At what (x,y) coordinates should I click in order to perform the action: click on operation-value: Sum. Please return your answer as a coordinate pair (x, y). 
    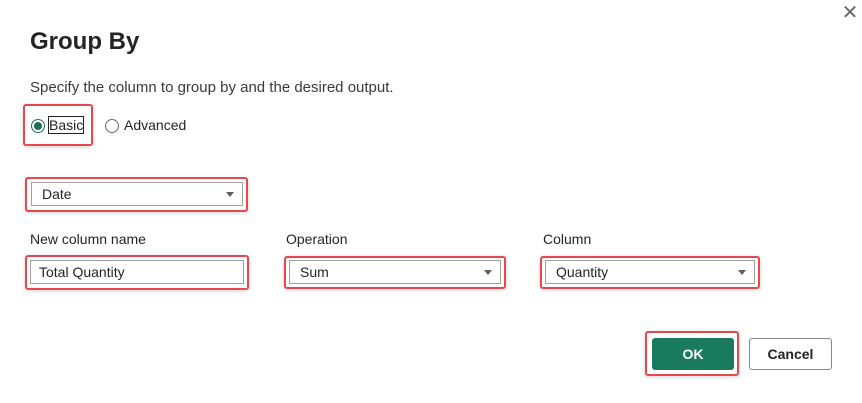
    Looking at the image, I should click on (314, 272).